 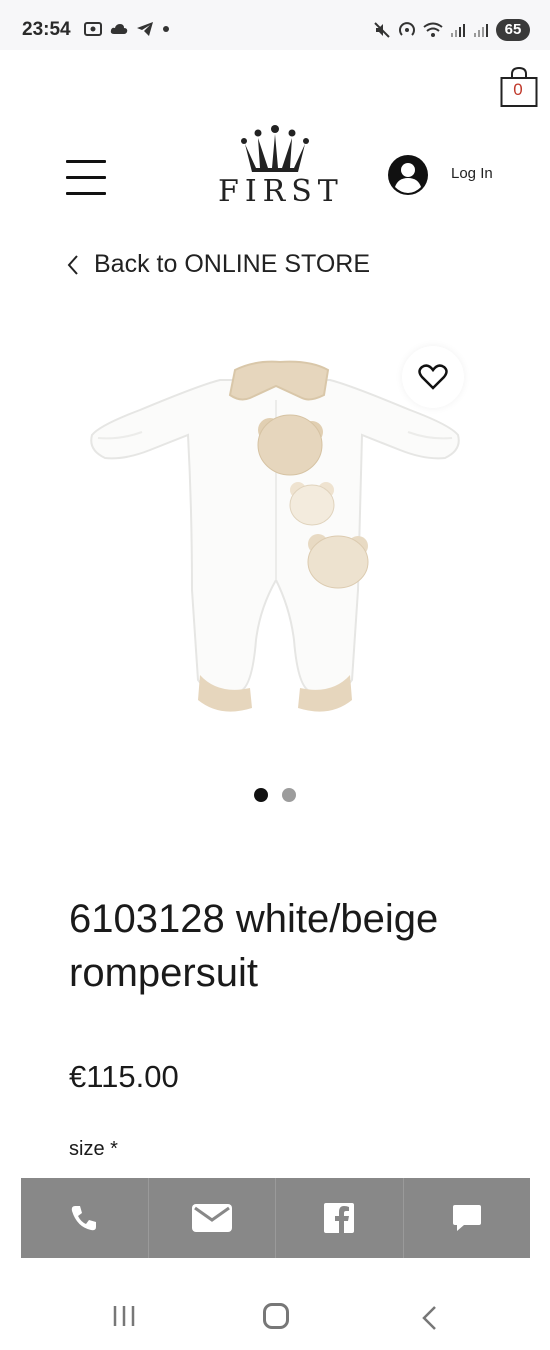 What do you see at coordinates (407, 29) in the screenshot?
I see `hotspot-icon` at bounding box center [407, 29].